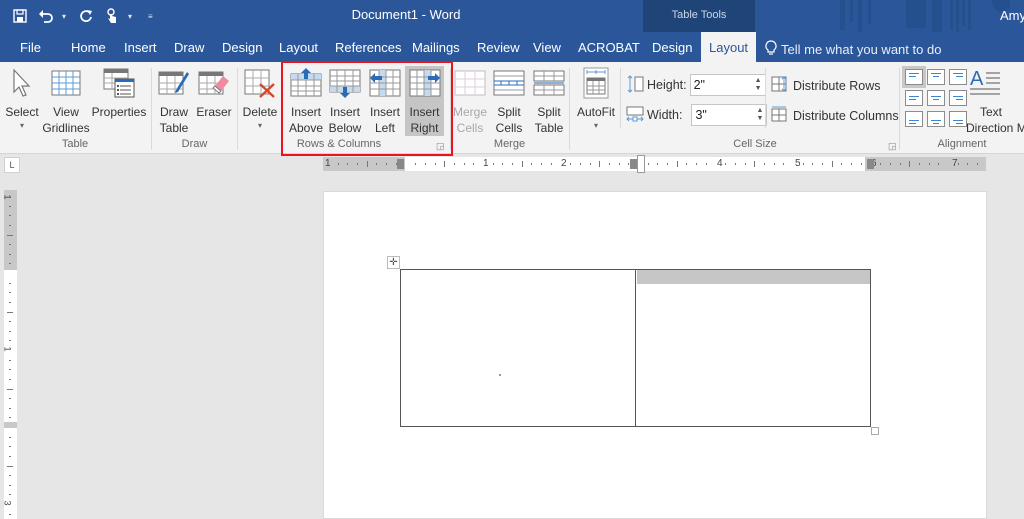  Describe the element at coordinates (189, 47) in the screenshot. I see `tab-draw: Draw` at that location.